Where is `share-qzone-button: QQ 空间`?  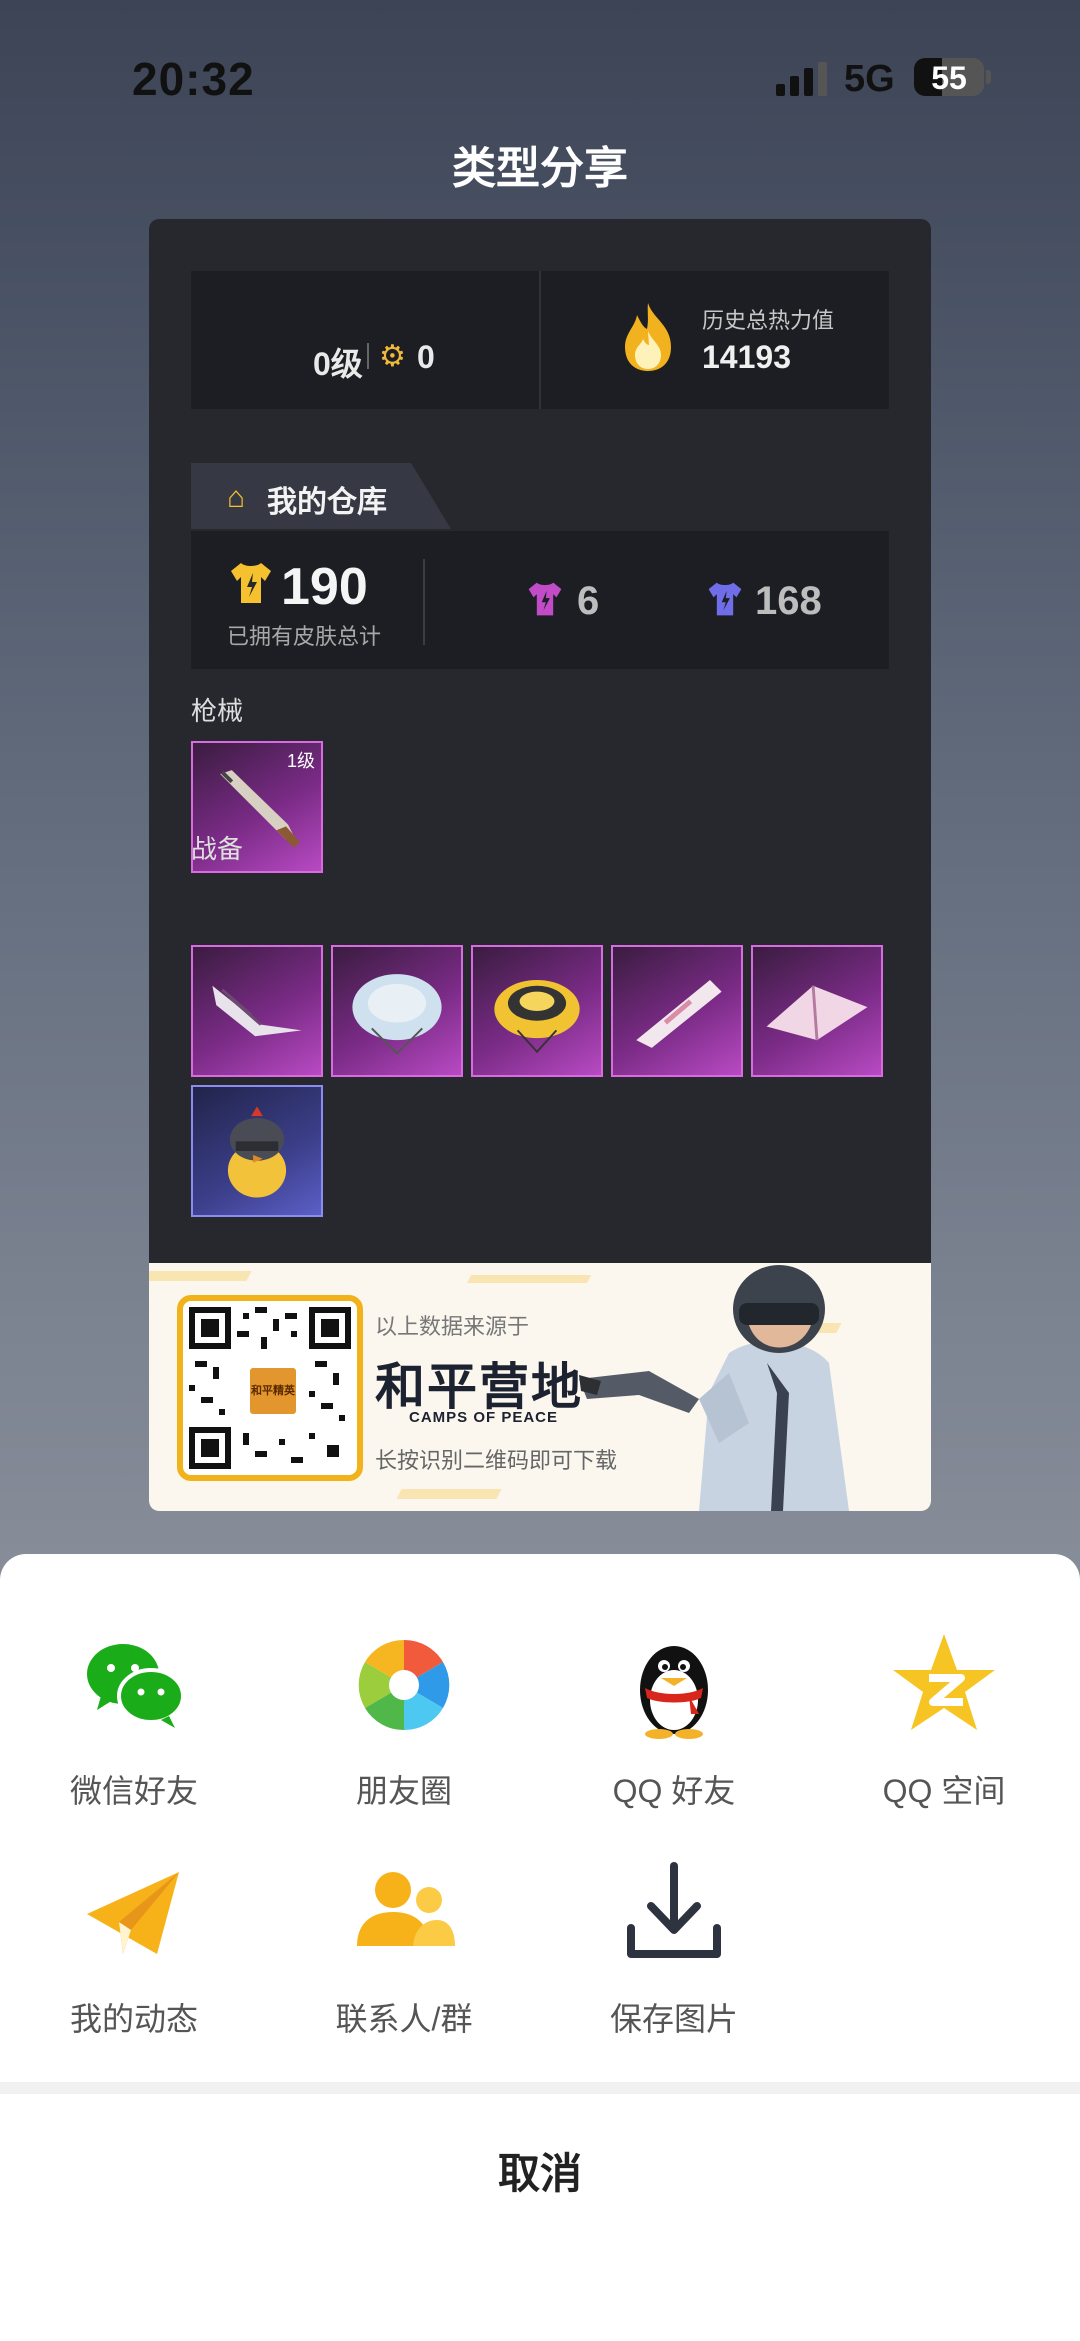 share-qzone-button: QQ 空间 is located at coordinates (944, 1721).